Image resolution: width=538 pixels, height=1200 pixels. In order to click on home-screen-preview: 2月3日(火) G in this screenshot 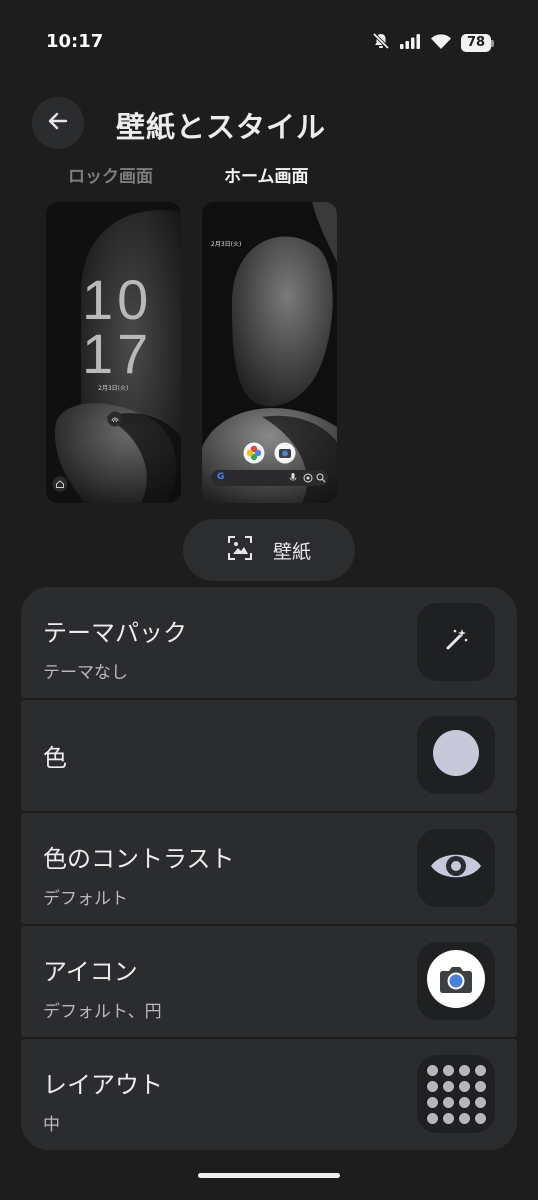, I will do `click(269, 352)`.